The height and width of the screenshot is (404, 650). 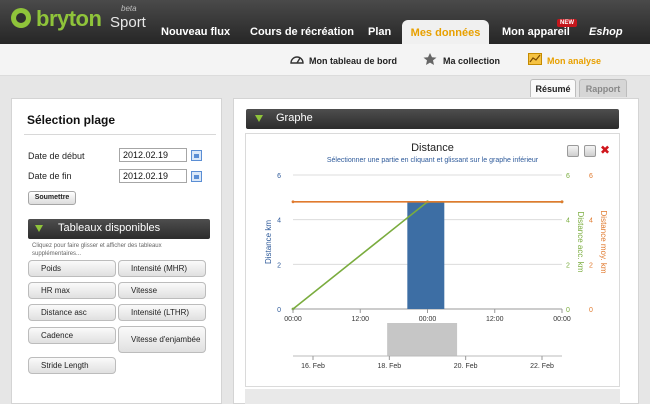 What do you see at coordinates (568, 221) in the screenshot?
I see `y-right1-tick-label: 4` at bounding box center [568, 221].